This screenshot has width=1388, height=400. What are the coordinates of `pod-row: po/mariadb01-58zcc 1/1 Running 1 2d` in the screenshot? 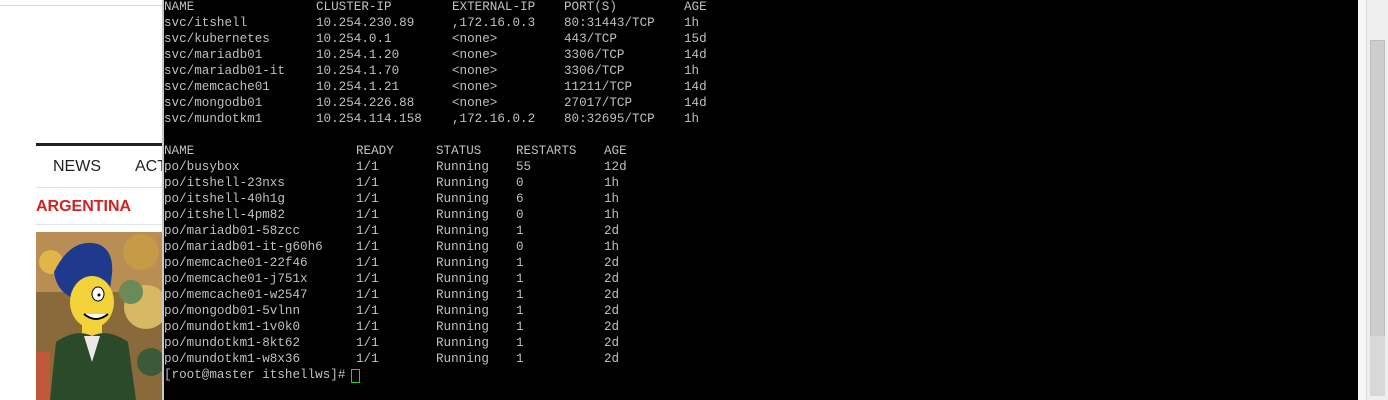 It's located at (763, 231).